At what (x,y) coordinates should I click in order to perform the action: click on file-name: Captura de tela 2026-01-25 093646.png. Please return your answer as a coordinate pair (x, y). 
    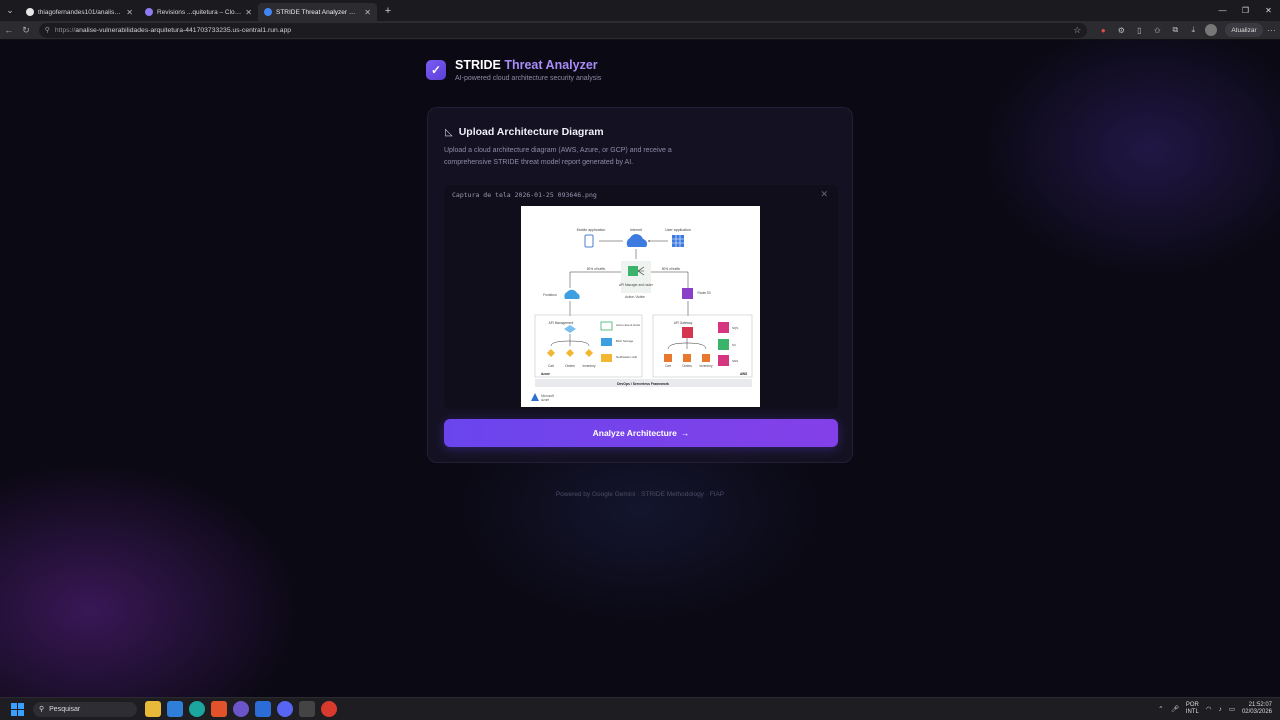
    Looking at the image, I should click on (524, 195).